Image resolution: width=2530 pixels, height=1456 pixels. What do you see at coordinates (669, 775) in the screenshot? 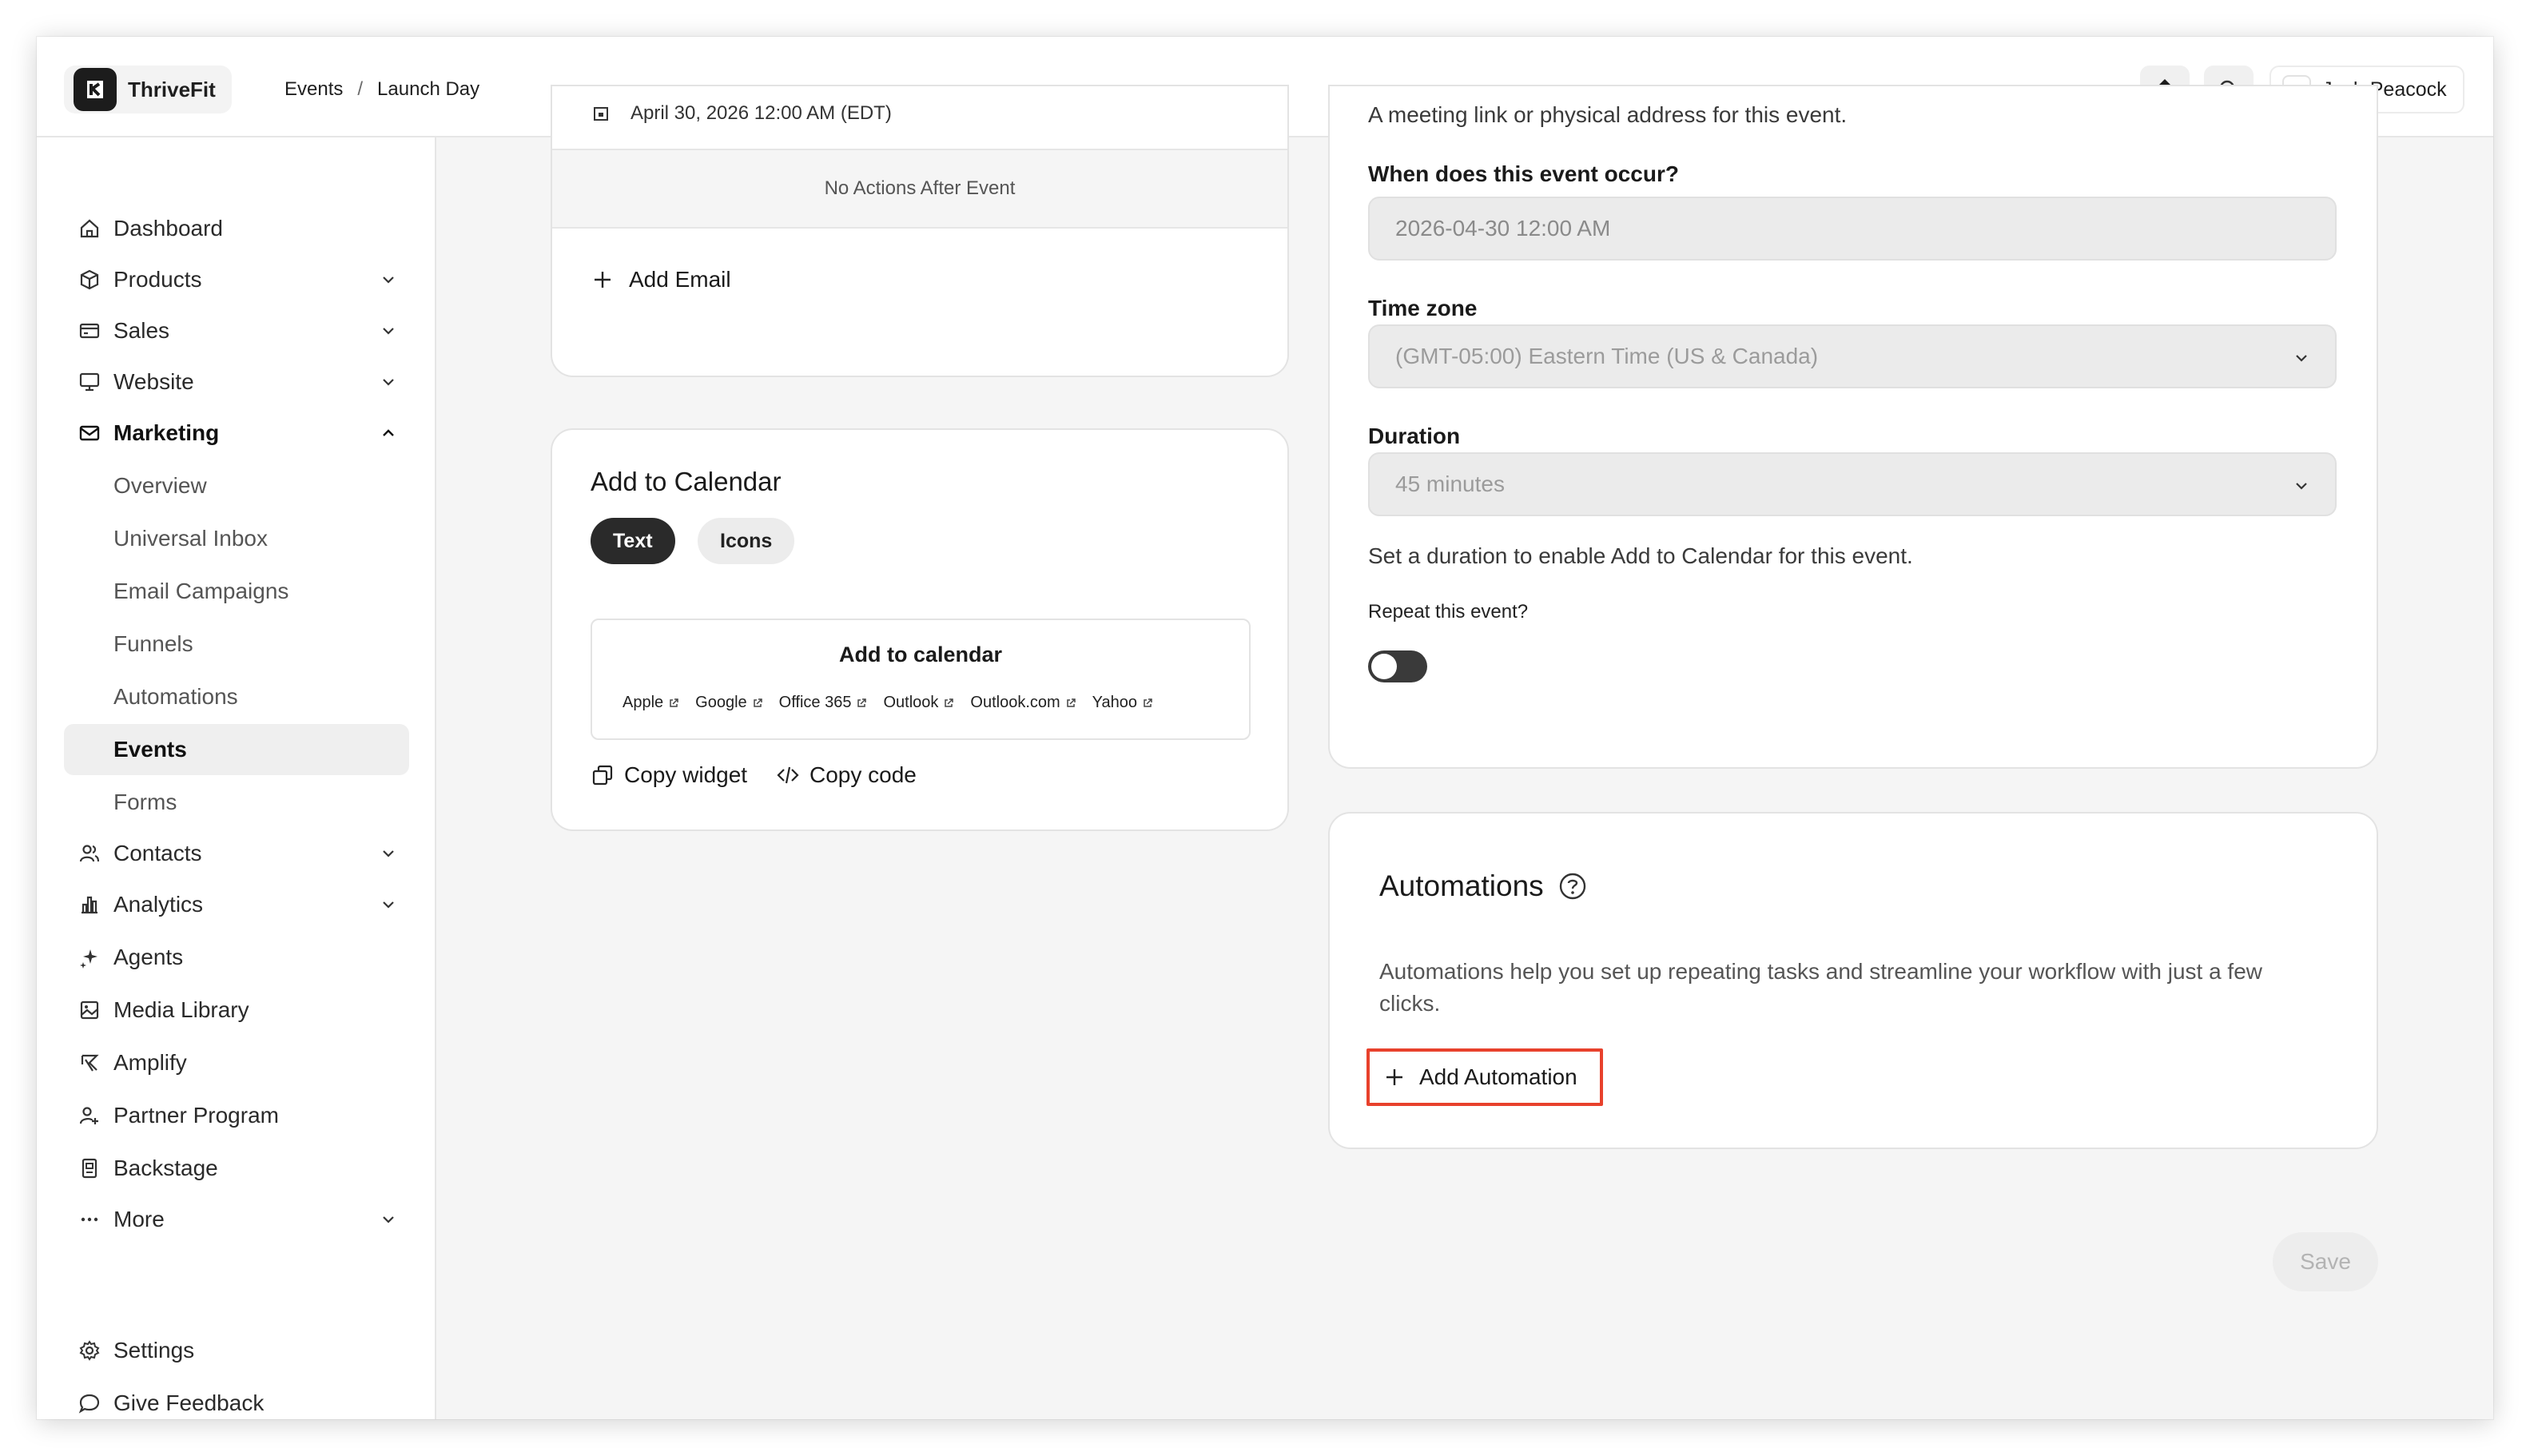
I see `copy-widget-button: Copy widget` at bounding box center [669, 775].